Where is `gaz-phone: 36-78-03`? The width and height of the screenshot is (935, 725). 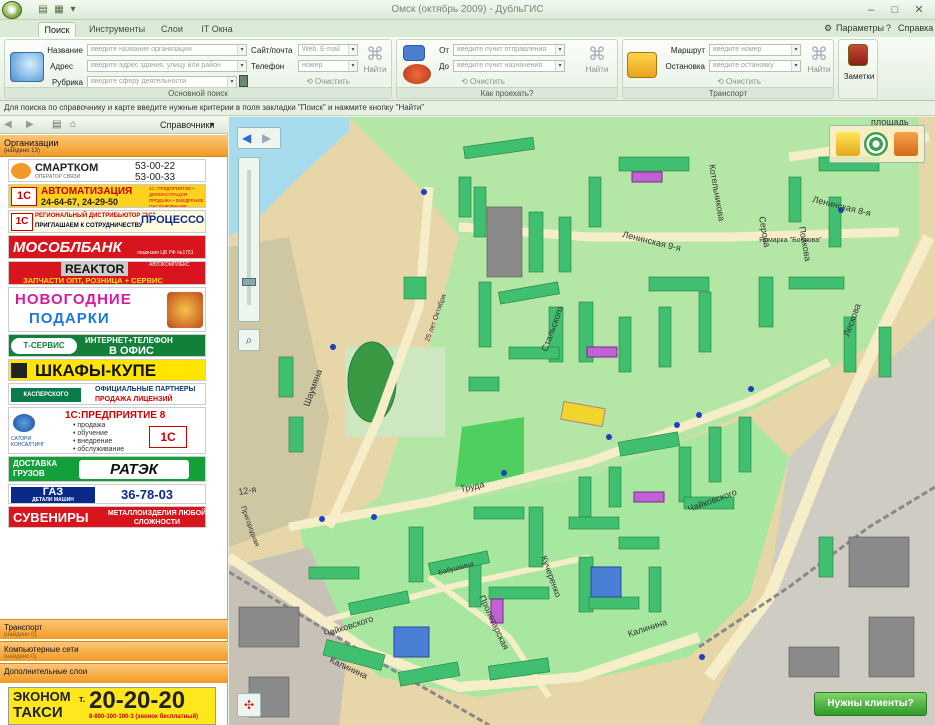
gaz-phone: 36-78-03 is located at coordinates (147, 494).